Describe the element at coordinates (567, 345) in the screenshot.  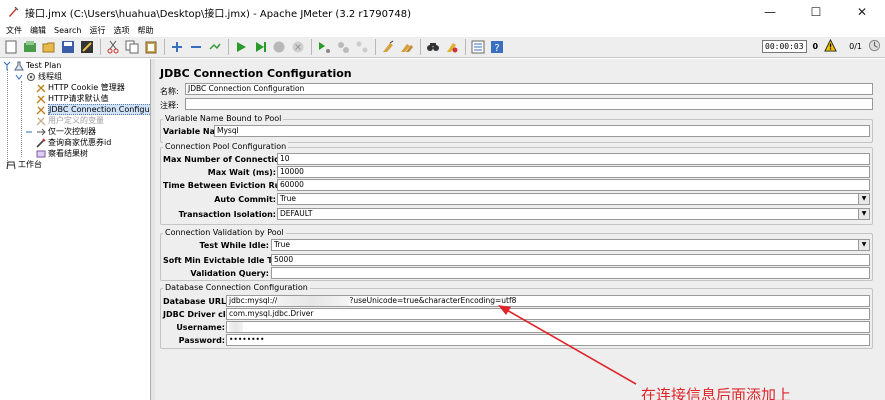
I see `annotation-arrow` at that location.